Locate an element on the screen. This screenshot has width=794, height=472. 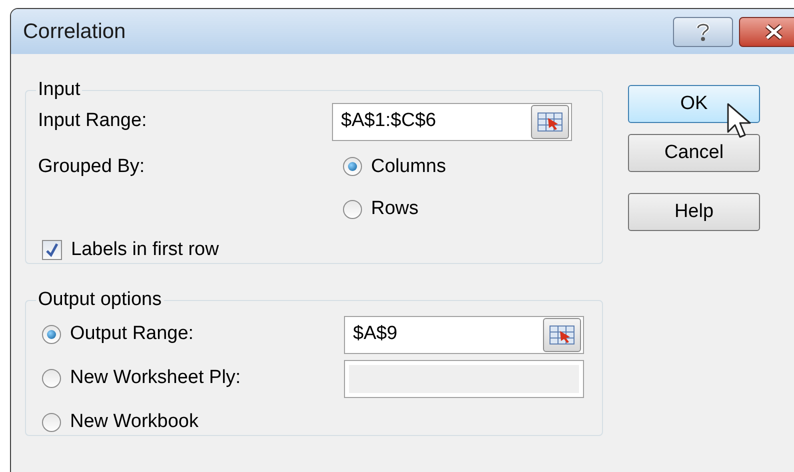
window-title: Correlation is located at coordinates (75, 31).